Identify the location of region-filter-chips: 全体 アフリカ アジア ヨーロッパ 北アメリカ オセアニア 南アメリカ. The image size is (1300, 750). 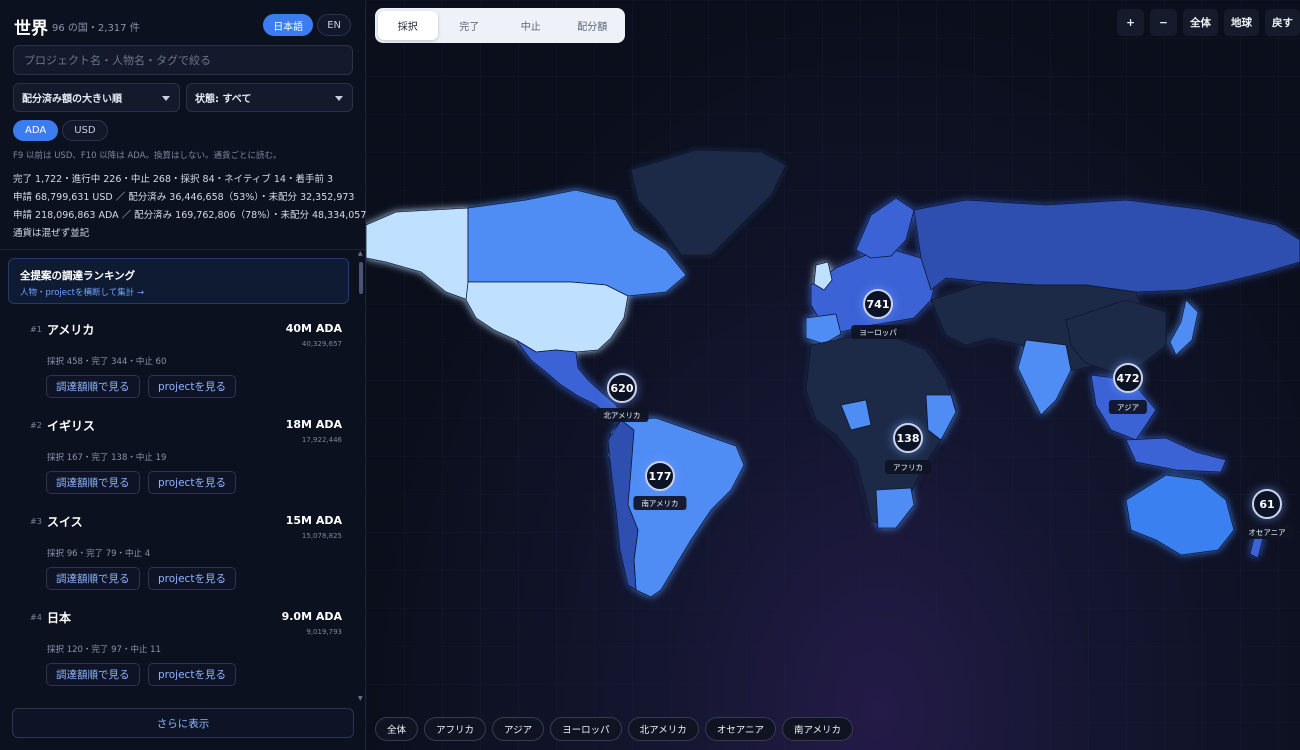
(614, 729).